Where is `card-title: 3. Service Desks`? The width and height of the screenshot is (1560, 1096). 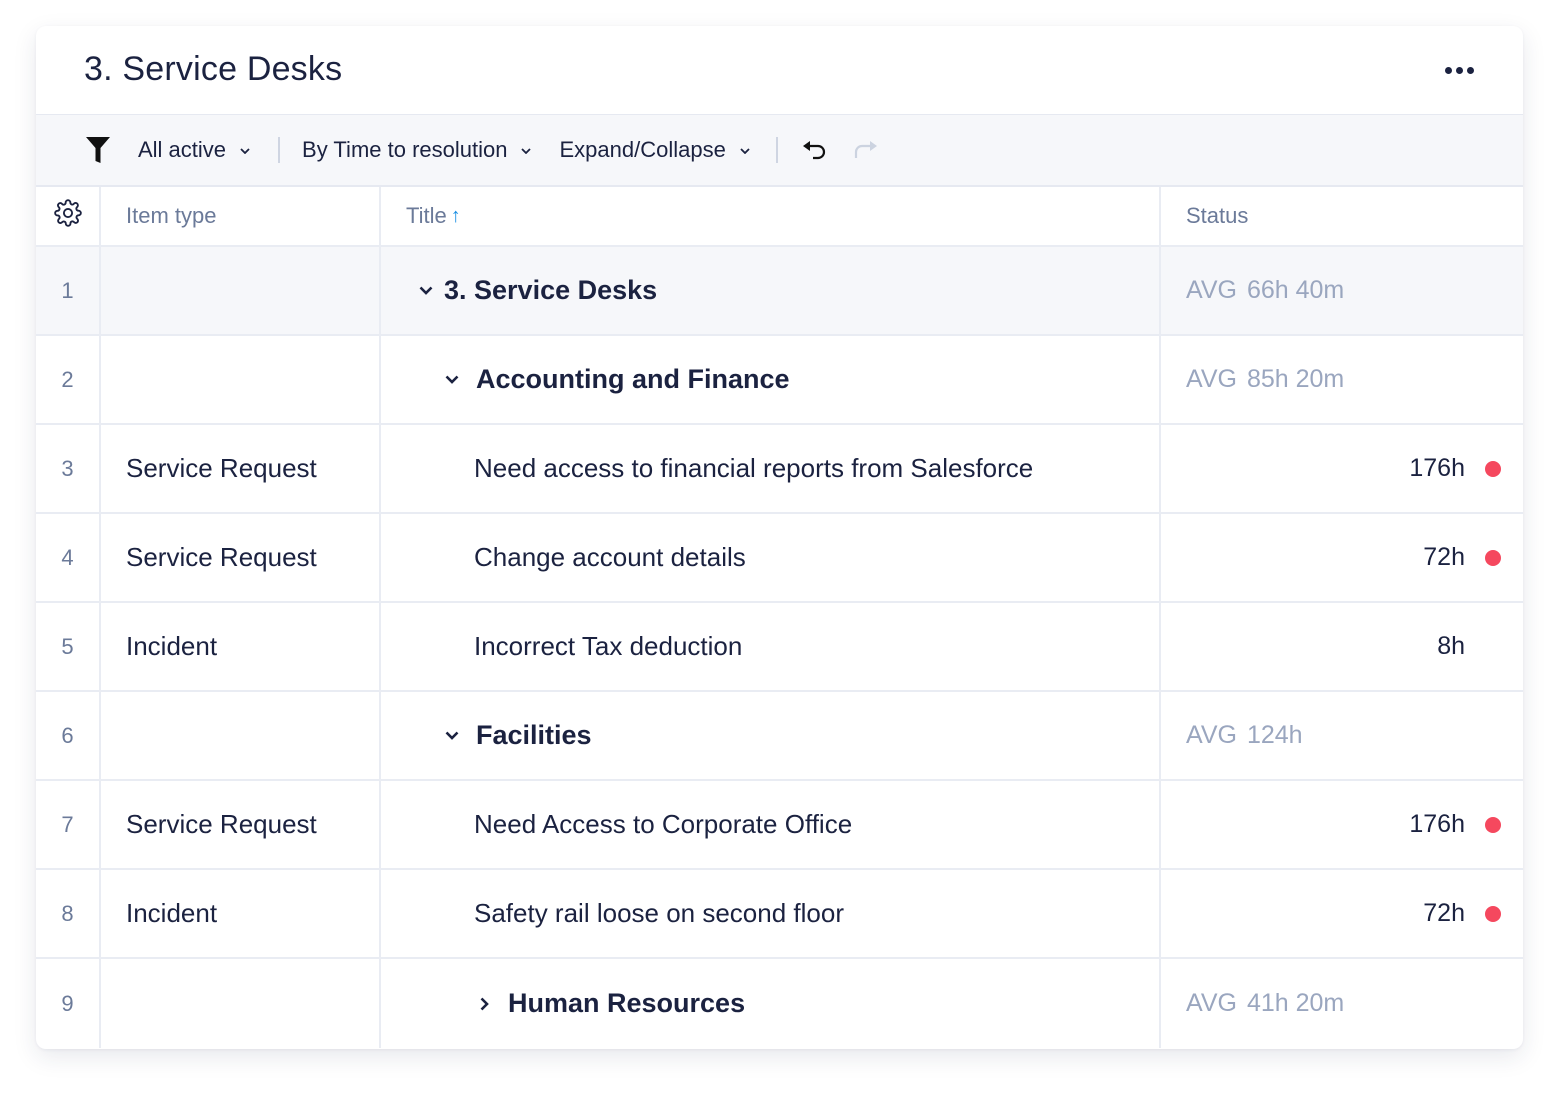 card-title: 3. Service Desks is located at coordinates (213, 69).